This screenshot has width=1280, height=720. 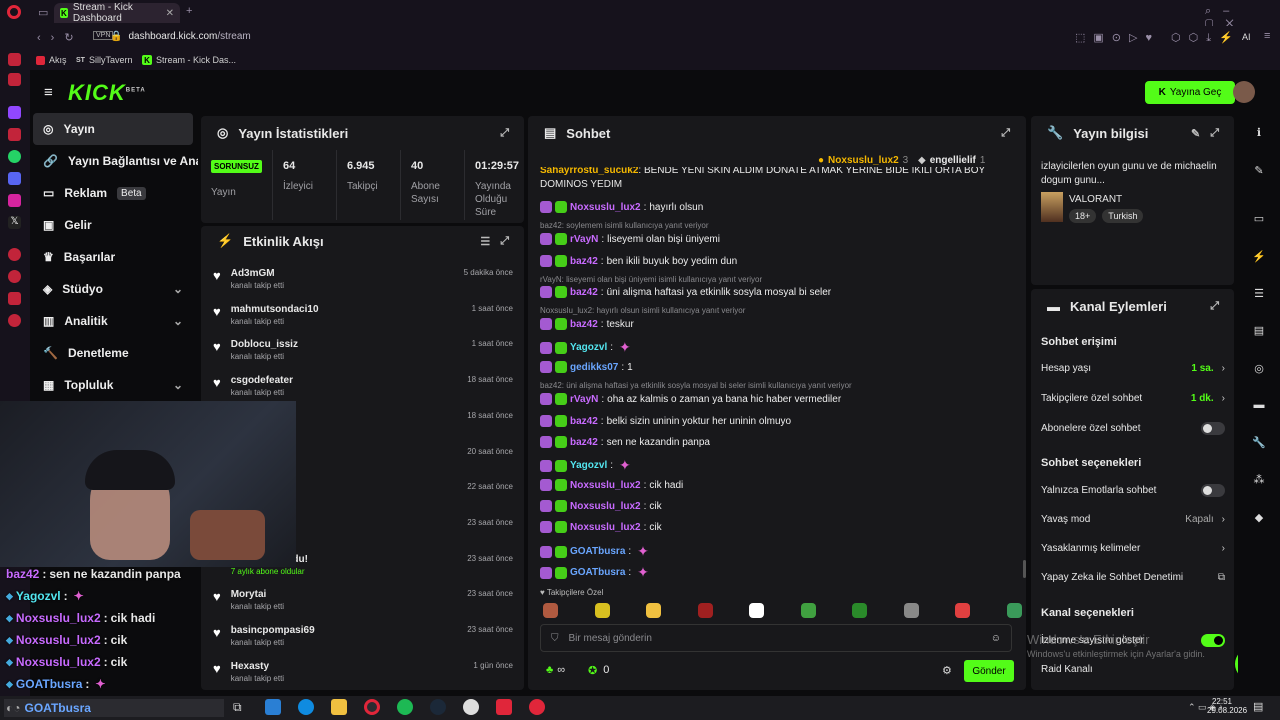 I want to click on activity-row: ♥ Ad3mGM kanalı takip etti 5 dakika önce, so click(x=363, y=280).